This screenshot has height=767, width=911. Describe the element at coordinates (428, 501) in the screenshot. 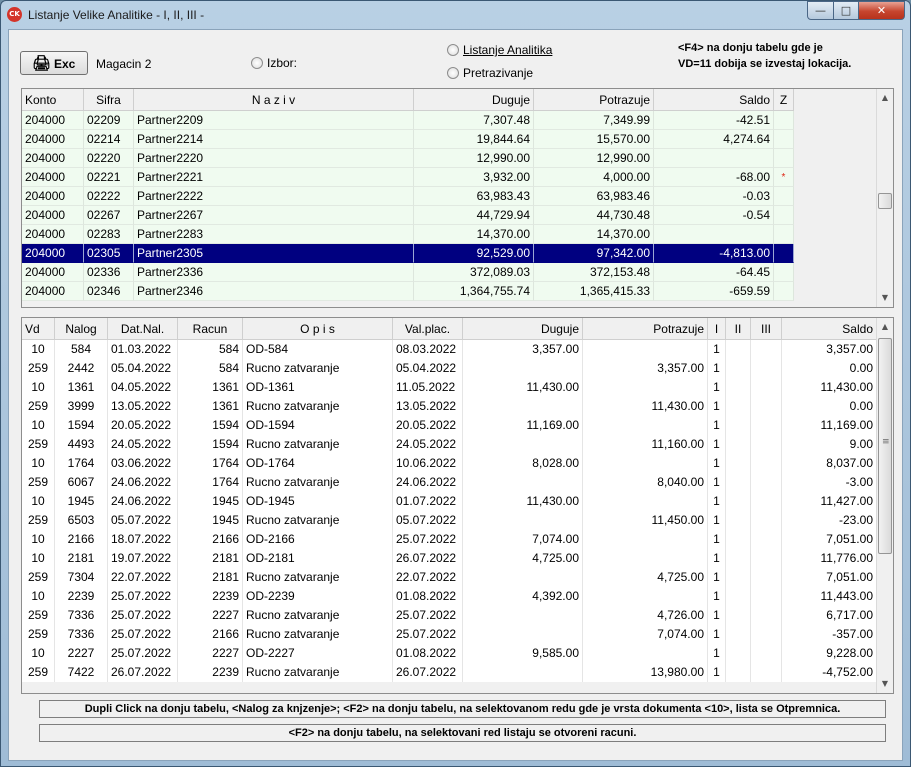

I see `cell-val-plac: 01.07.2022` at that location.